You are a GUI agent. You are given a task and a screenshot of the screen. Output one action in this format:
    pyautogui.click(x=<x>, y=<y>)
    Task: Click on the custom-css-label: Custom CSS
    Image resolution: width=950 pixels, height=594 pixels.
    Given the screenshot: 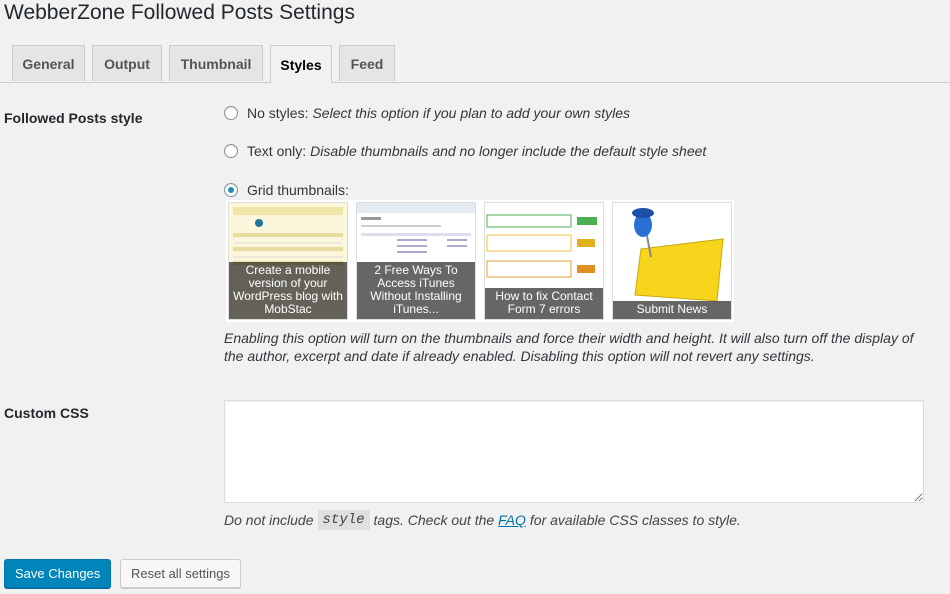 What is the action you would take?
    pyautogui.click(x=46, y=413)
    